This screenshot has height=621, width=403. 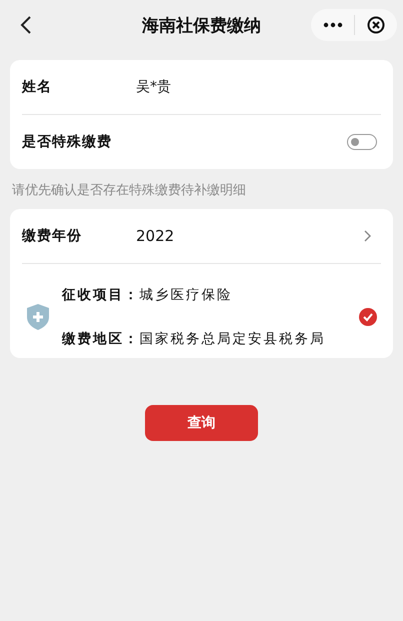 I want to click on back-icon, so click(x=26, y=25).